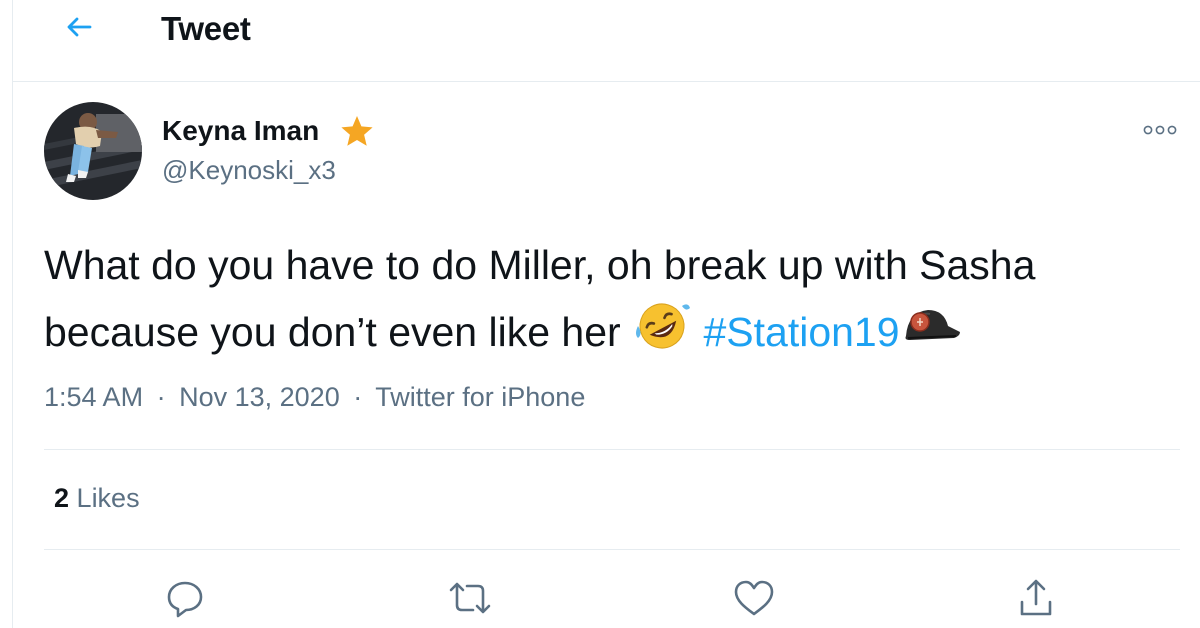  I want to click on more-icon, so click(1160, 130).